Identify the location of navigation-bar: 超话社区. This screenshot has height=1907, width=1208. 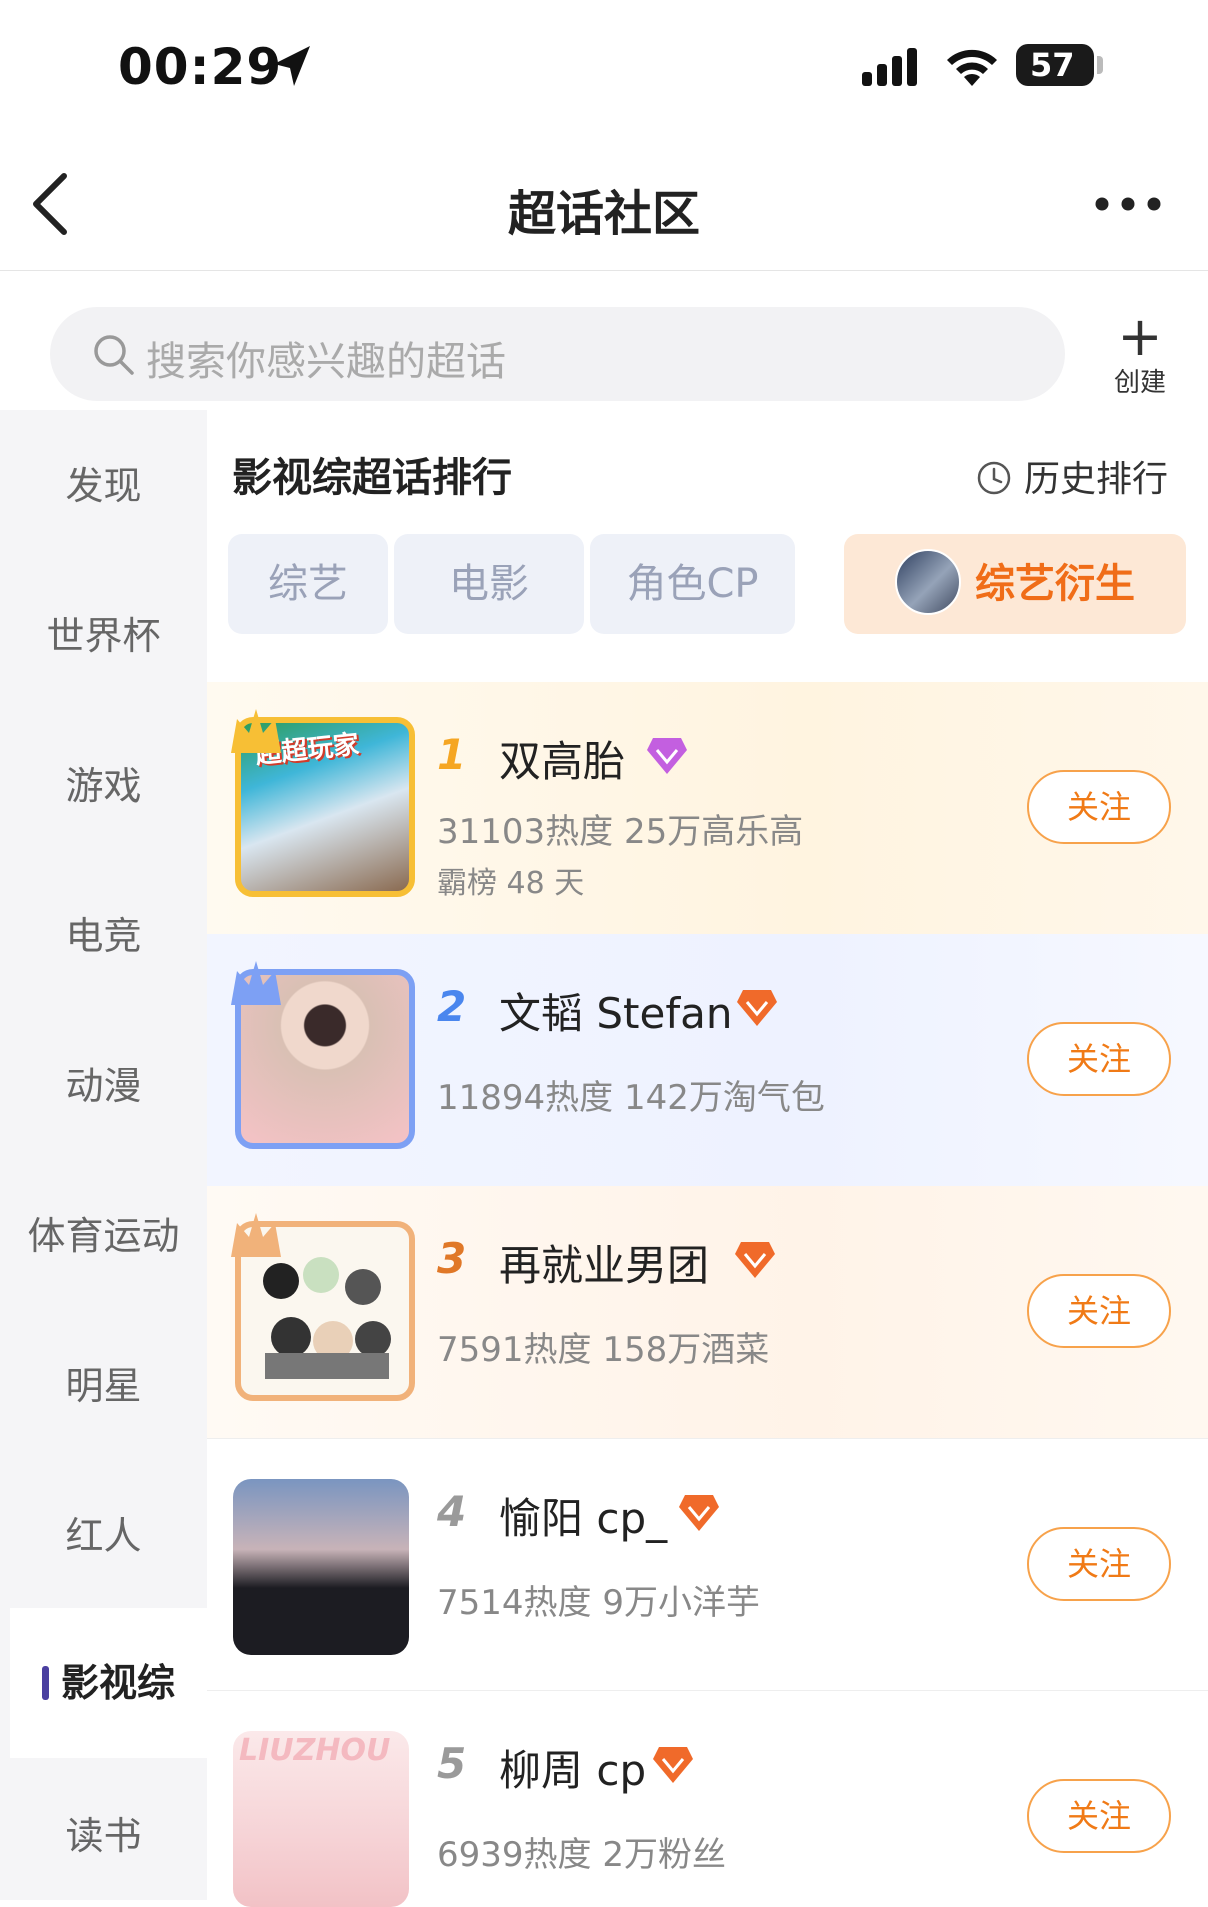
(604, 200).